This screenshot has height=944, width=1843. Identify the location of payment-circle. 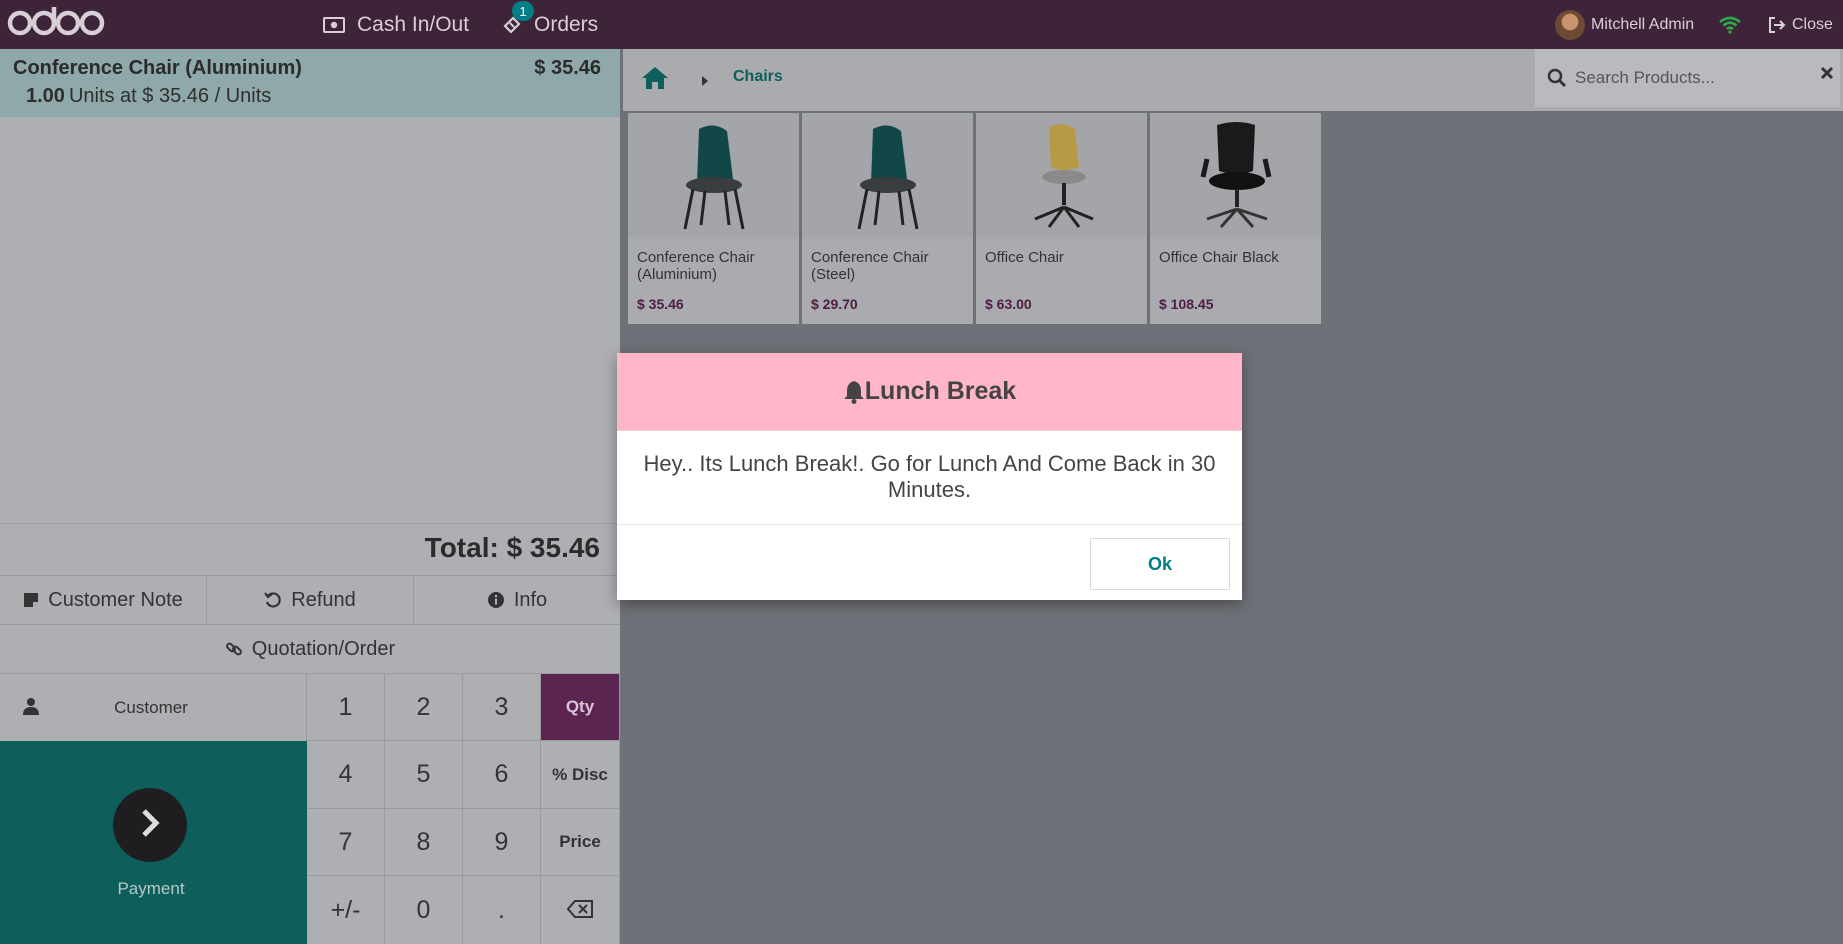
(150, 825).